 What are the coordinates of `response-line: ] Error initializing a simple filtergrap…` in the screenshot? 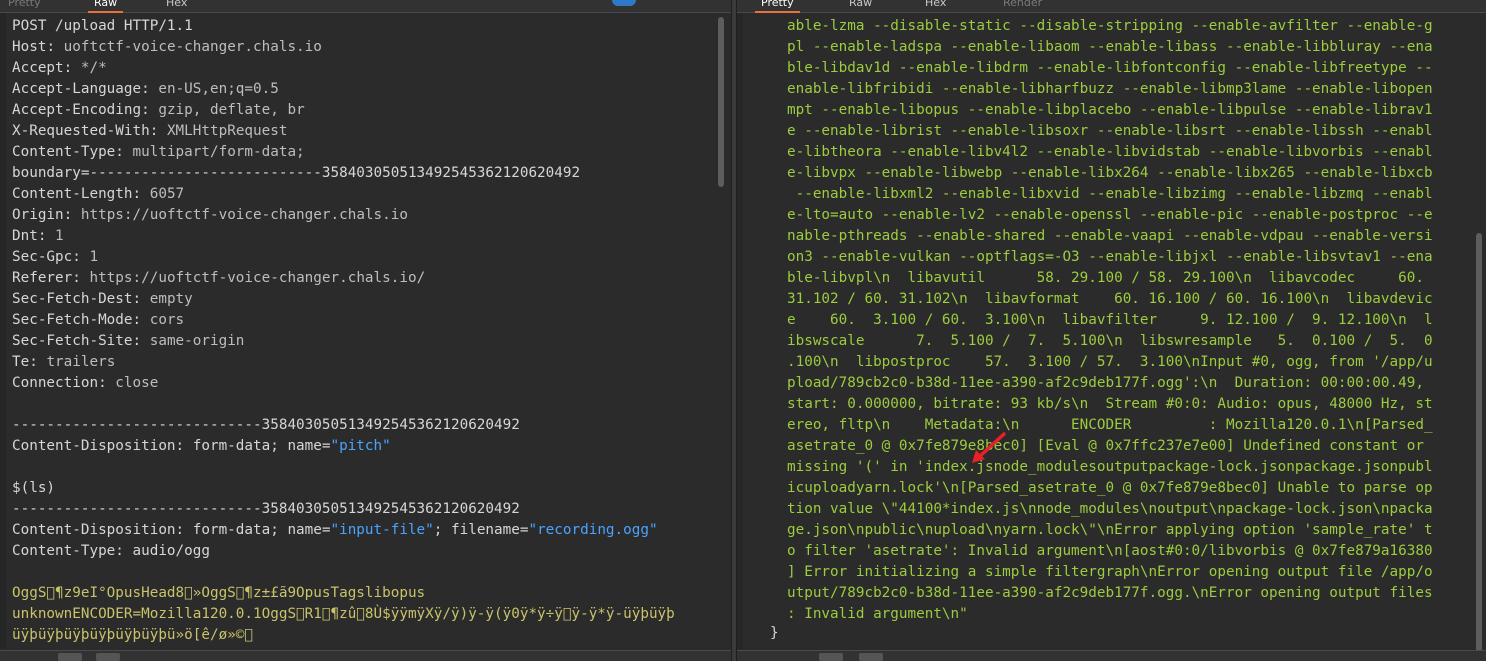 It's located at (1110, 572).